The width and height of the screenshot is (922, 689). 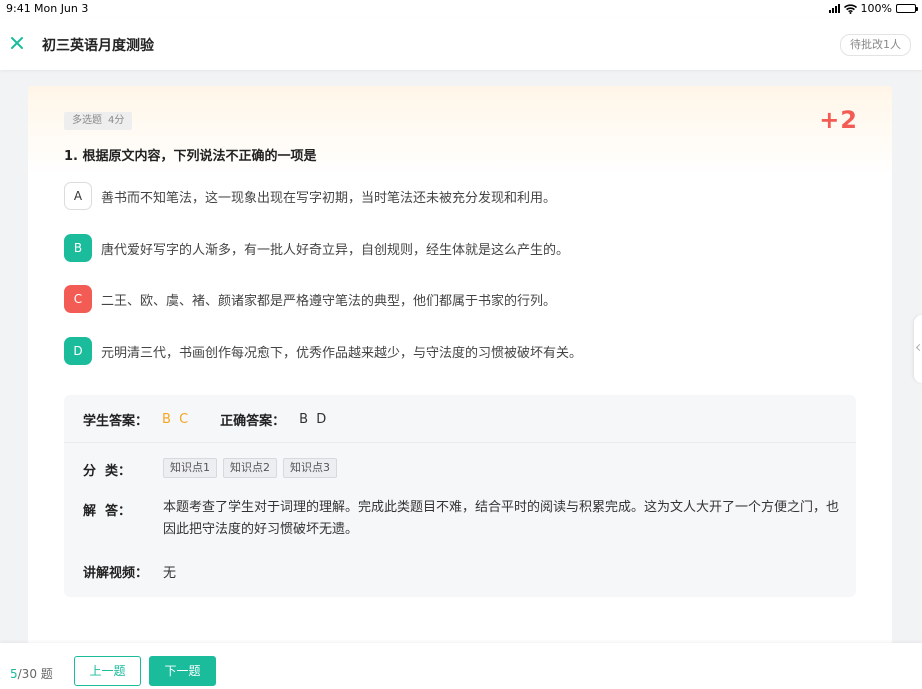 What do you see at coordinates (87, 120) in the screenshot?
I see `question-type: 多选题` at bounding box center [87, 120].